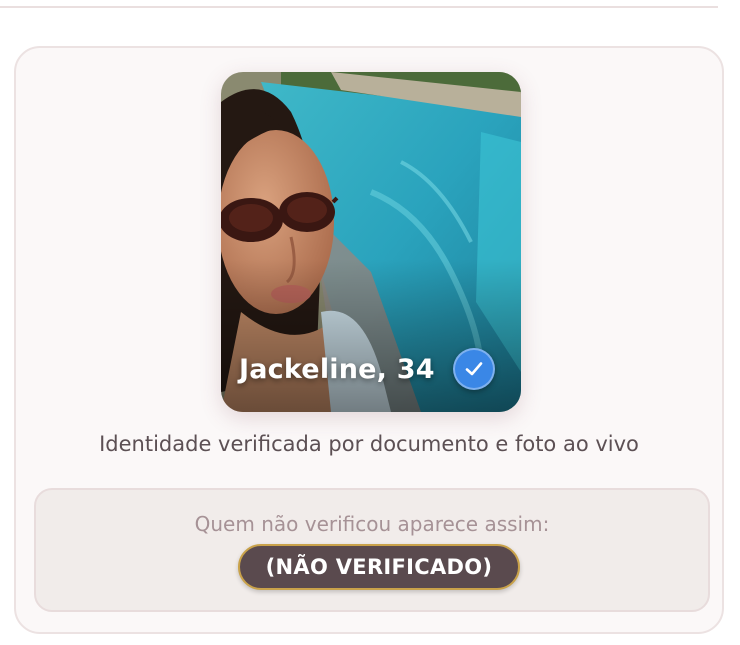 This screenshot has height=645, width=740. I want to click on profile-name: Jackeline, 34, so click(337, 369).